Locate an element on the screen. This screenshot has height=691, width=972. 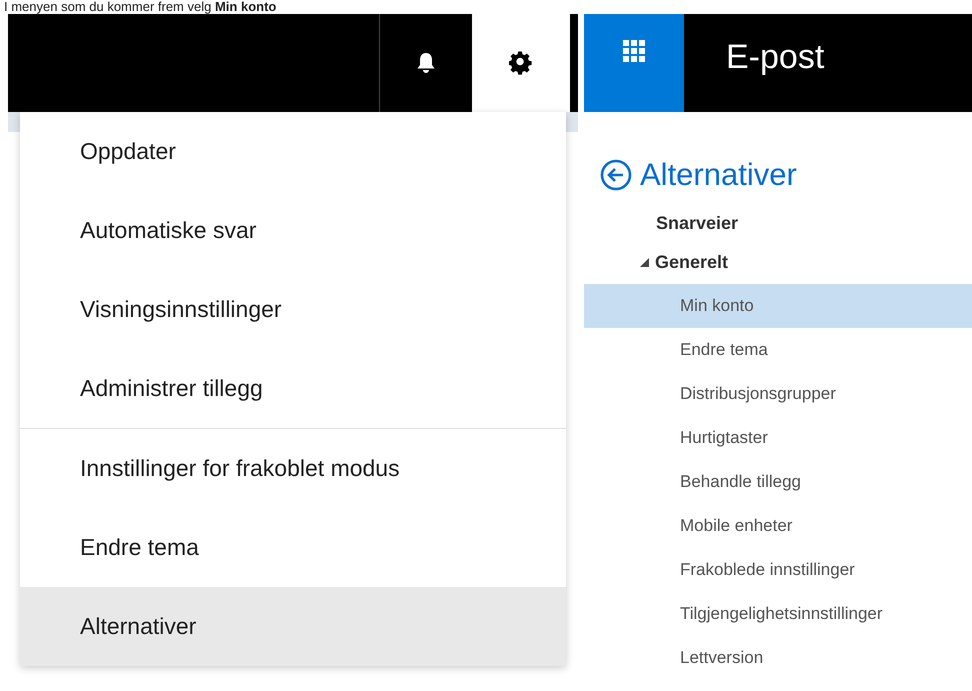
nav-group: Generelt is located at coordinates (691, 262).